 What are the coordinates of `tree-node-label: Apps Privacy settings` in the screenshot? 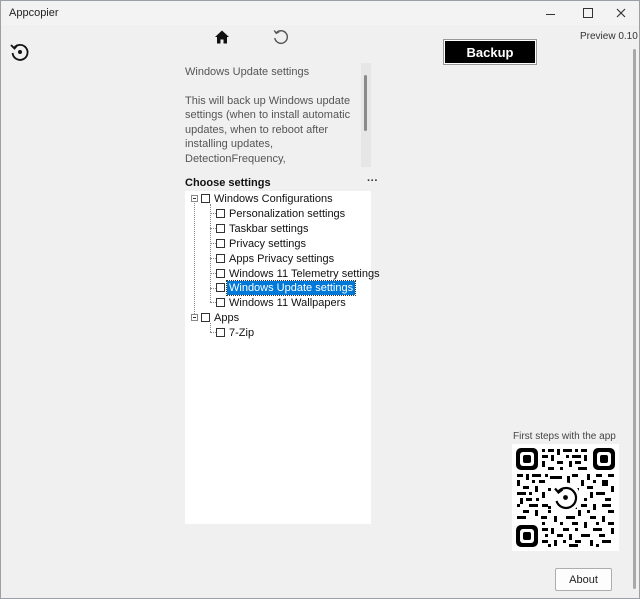 It's located at (282, 258).